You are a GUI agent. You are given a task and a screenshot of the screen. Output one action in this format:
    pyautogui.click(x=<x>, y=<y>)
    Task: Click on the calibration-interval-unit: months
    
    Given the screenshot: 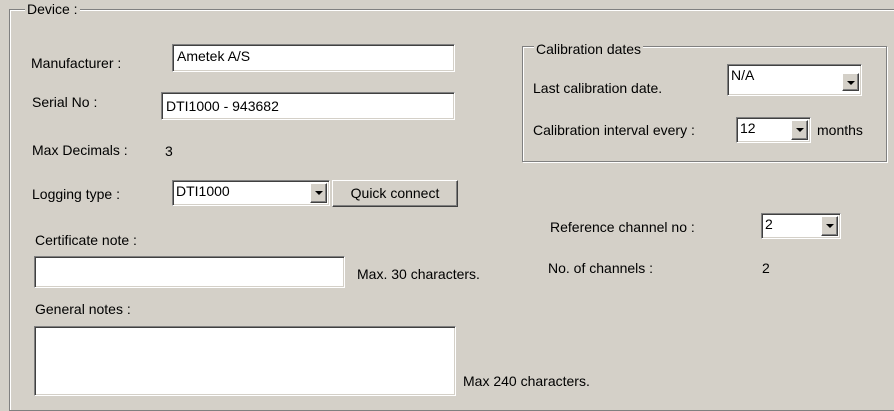 What is the action you would take?
    pyautogui.click(x=840, y=130)
    